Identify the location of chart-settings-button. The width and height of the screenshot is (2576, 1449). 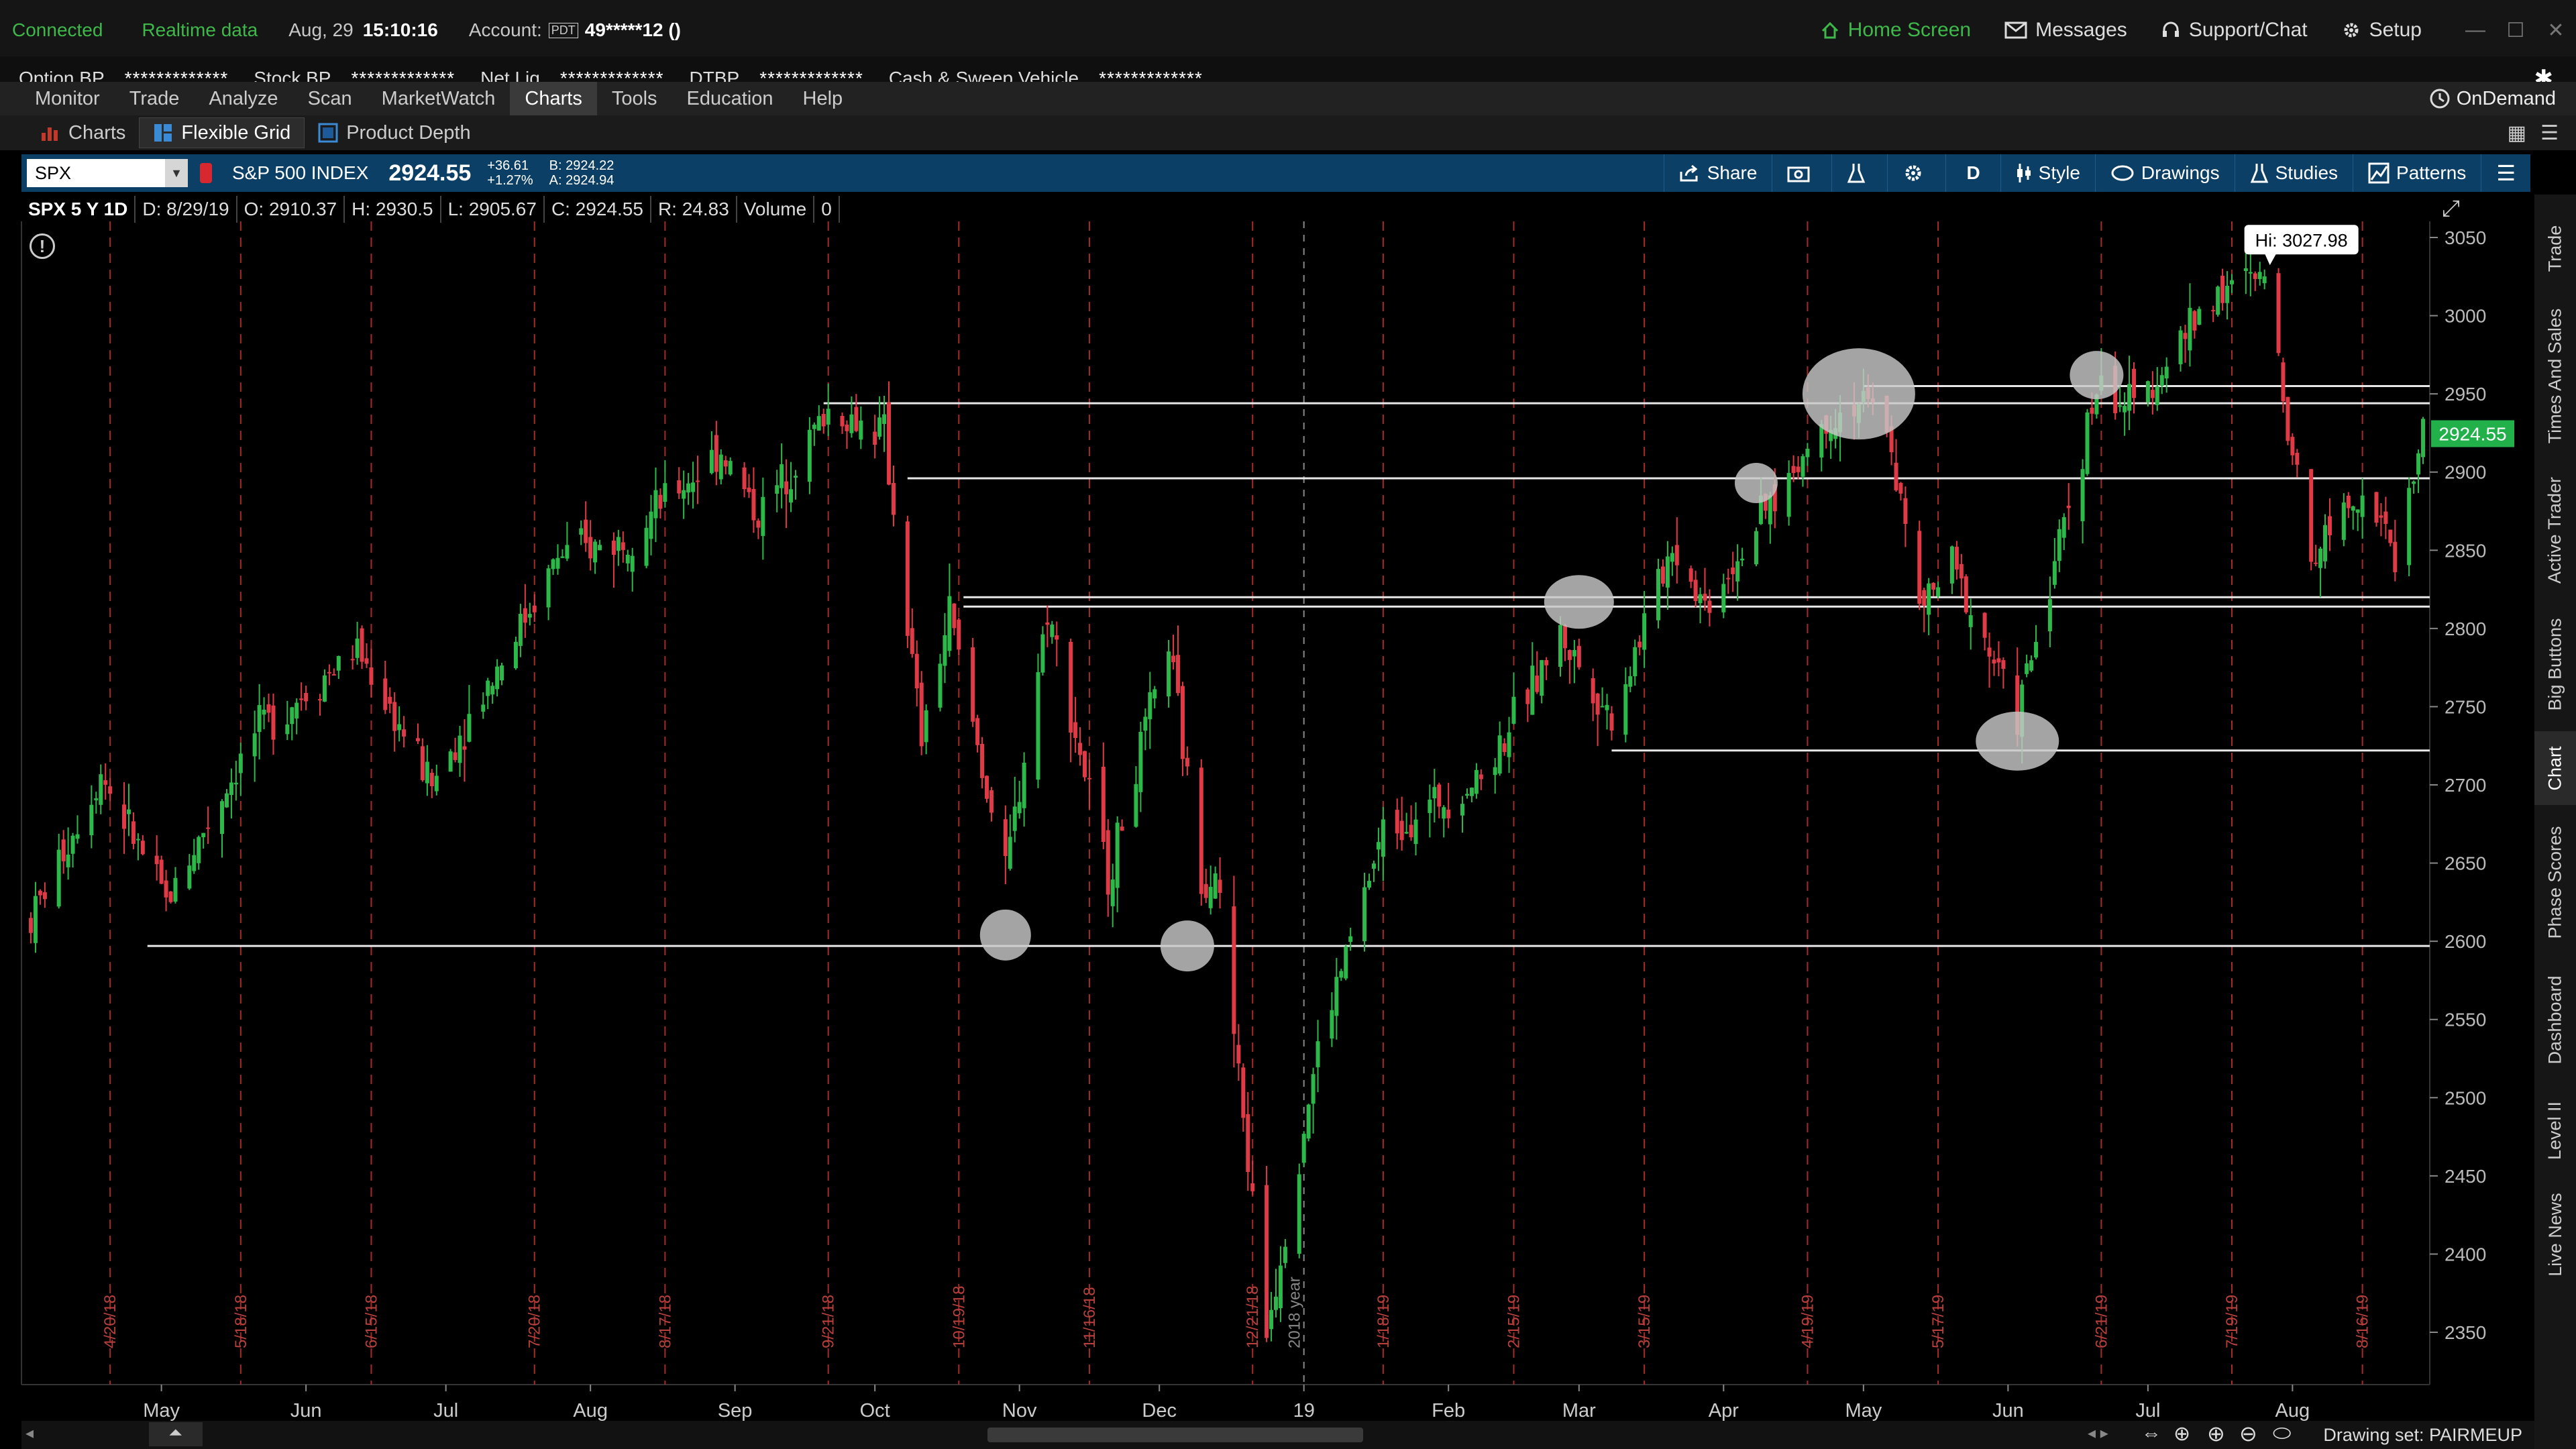
(1916, 173).